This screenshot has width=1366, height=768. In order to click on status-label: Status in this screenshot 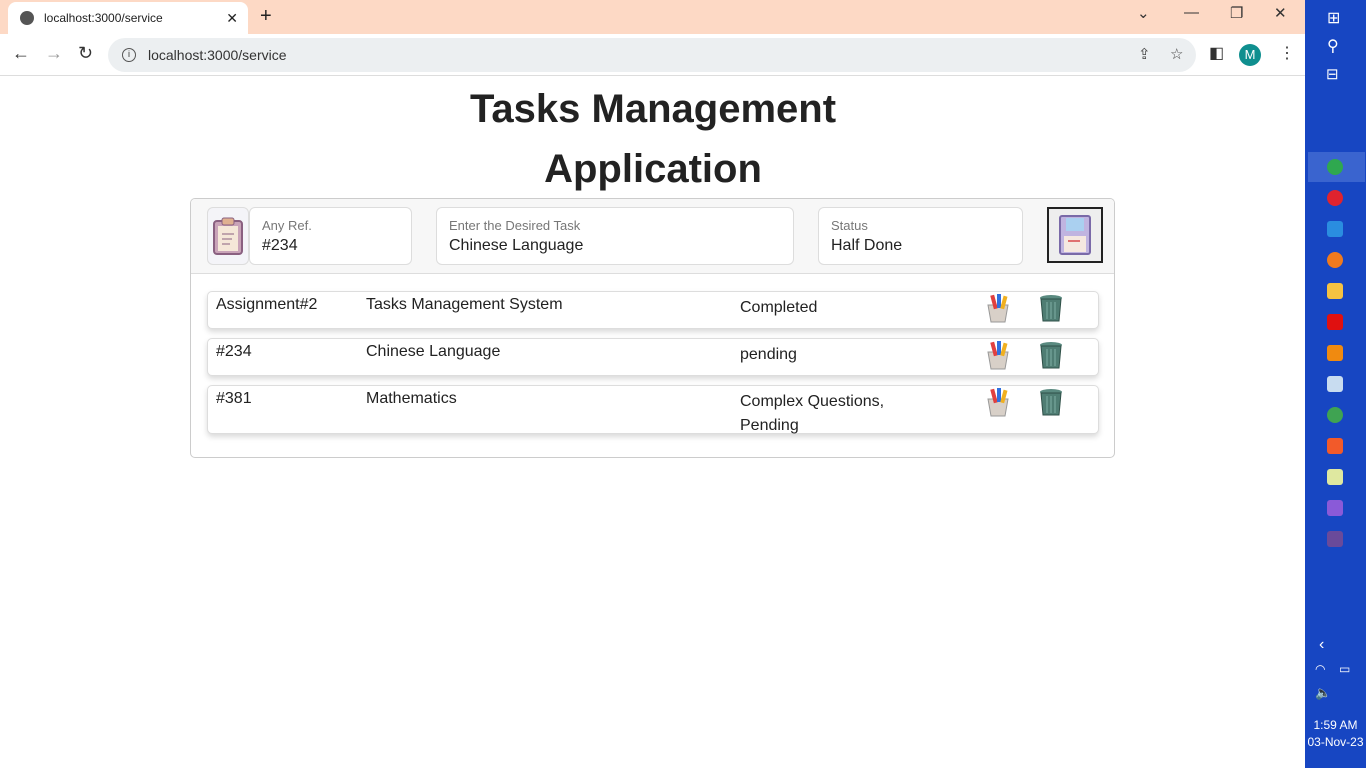, I will do `click(849, 225)`.